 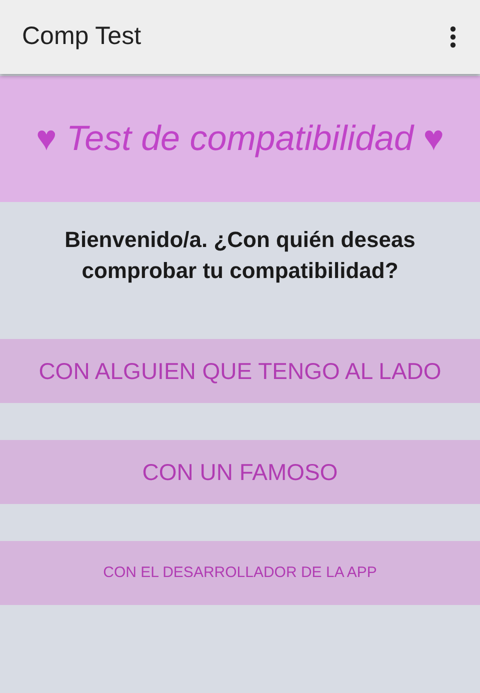 What do you see at coordinates (240, 255) in the screenshot?
I see `welcome-question: Bienvenido/a. ¿Con quién deseas comprobar tu compatibilidad?` at bounding box center [240, 255].